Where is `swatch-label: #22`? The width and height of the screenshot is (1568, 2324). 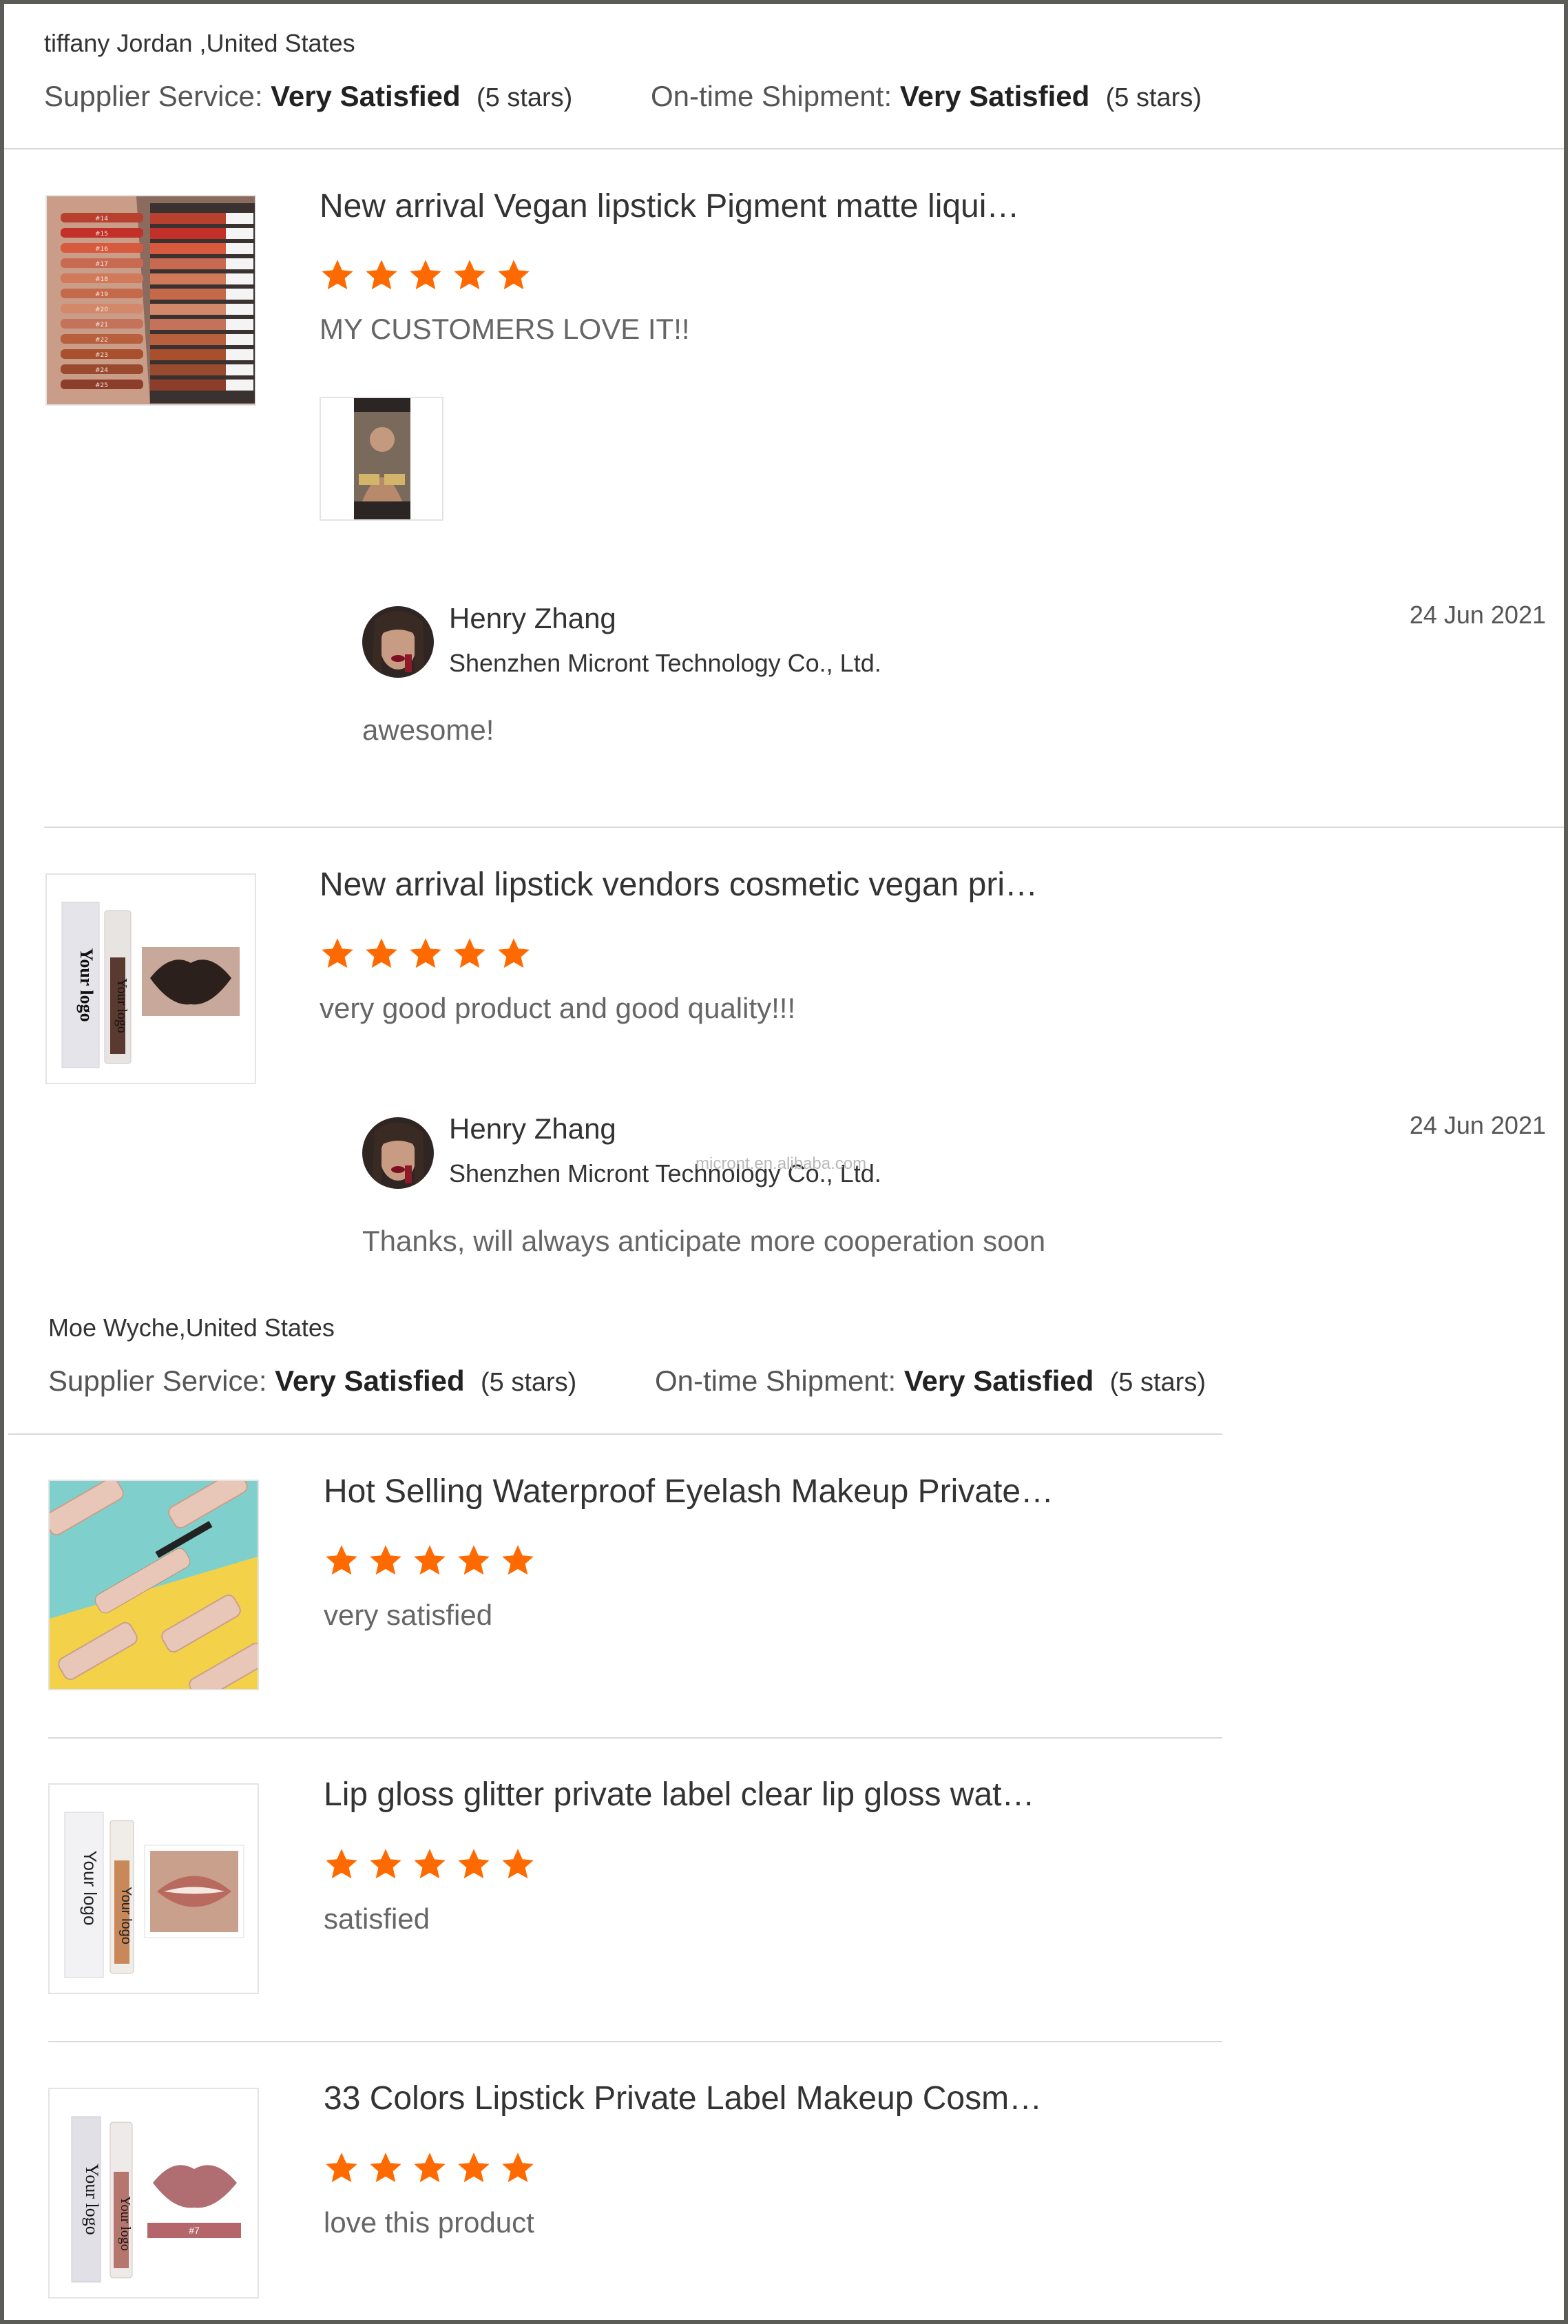 swatch-label: #22 is located at coordinates (101, 340).